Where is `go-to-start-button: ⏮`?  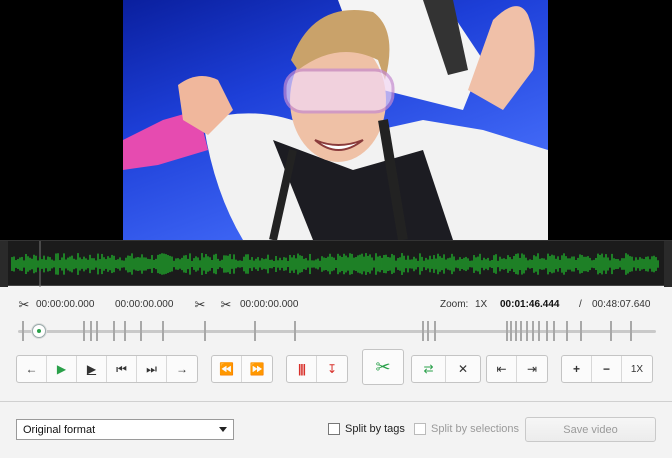 go-to-start-button: ⏮ is located at coordinates (122, 369).